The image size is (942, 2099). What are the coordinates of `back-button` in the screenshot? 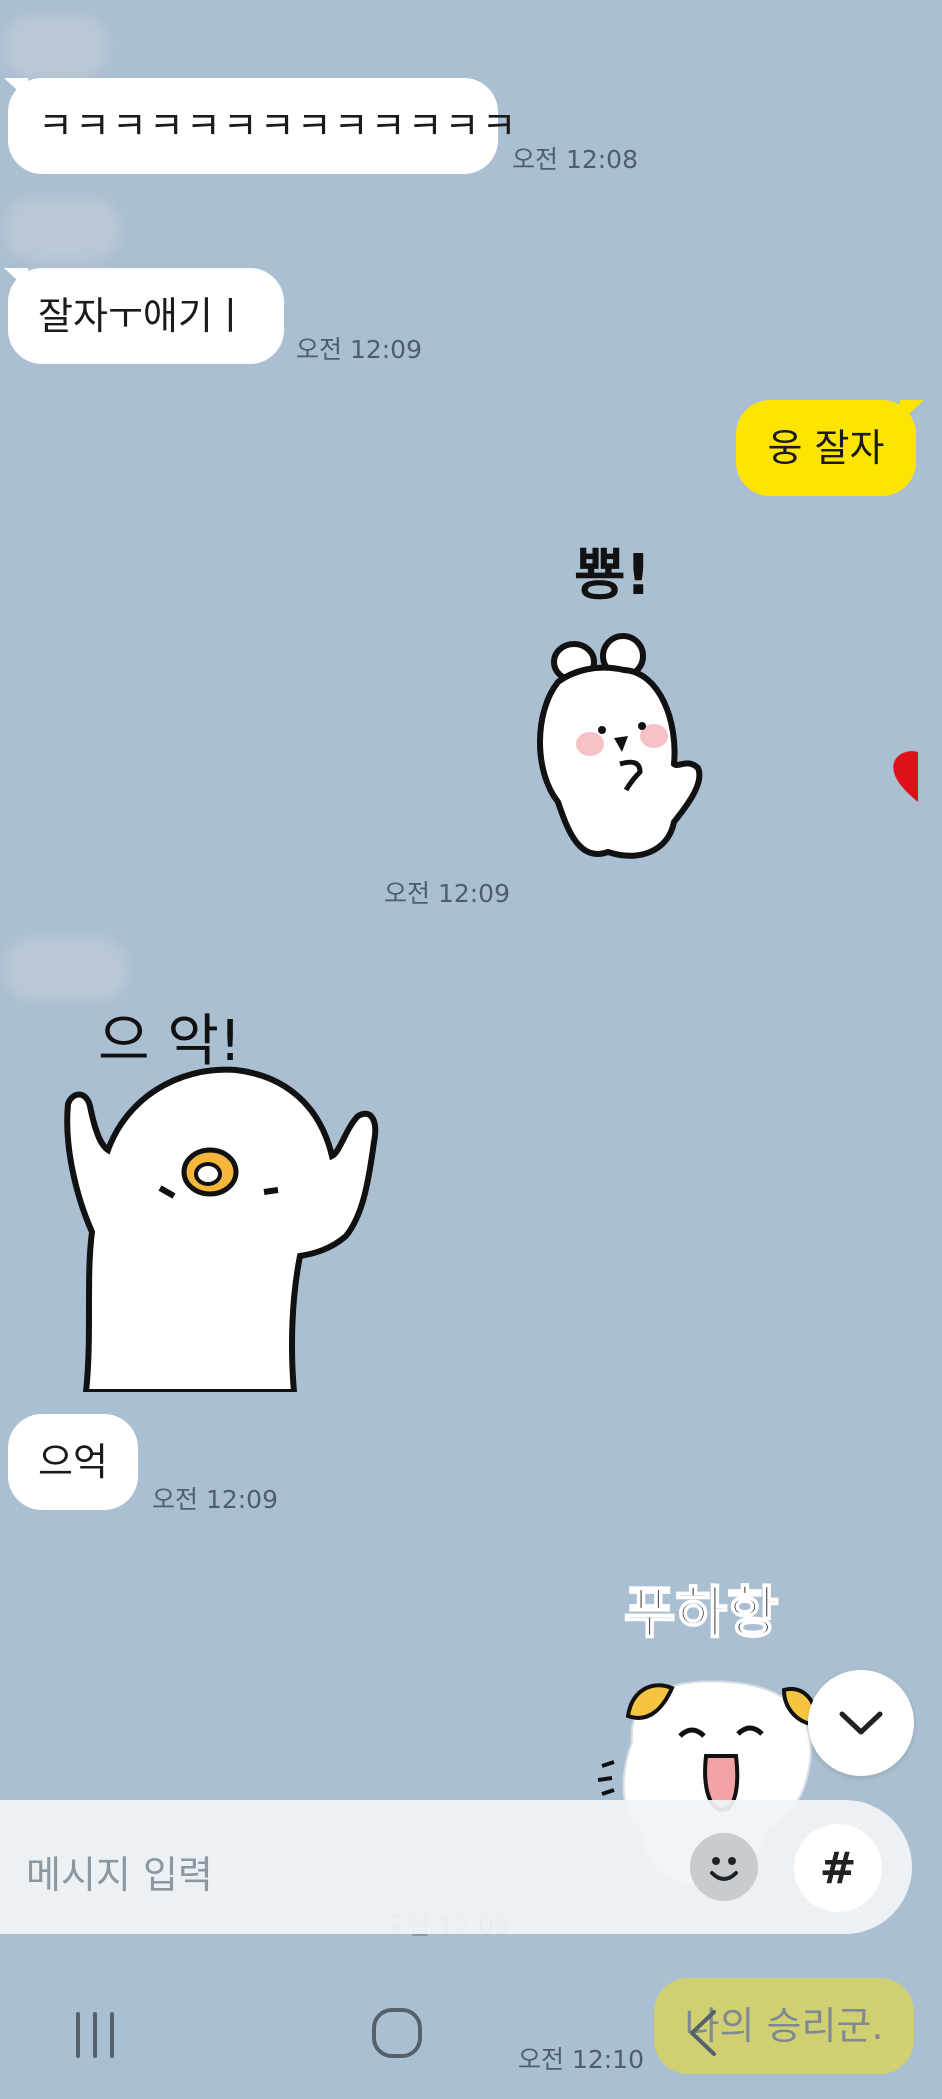 It's located at (705, 2033).